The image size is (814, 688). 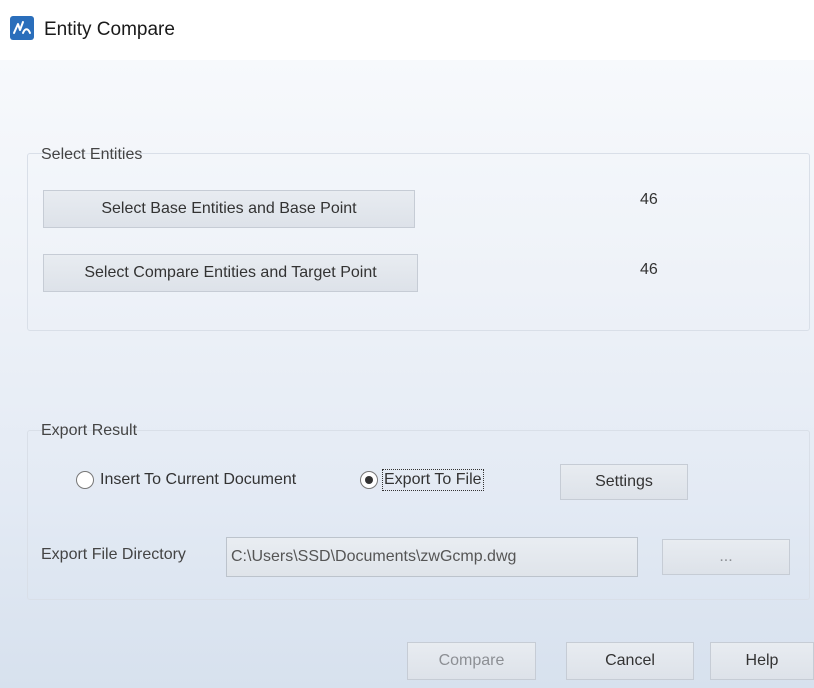 I want to click on export-to-file-radio: Export To File, so click(x=422, y=480).